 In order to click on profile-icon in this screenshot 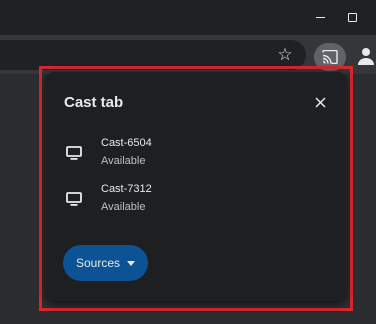, I will do `click(366, 56)`.